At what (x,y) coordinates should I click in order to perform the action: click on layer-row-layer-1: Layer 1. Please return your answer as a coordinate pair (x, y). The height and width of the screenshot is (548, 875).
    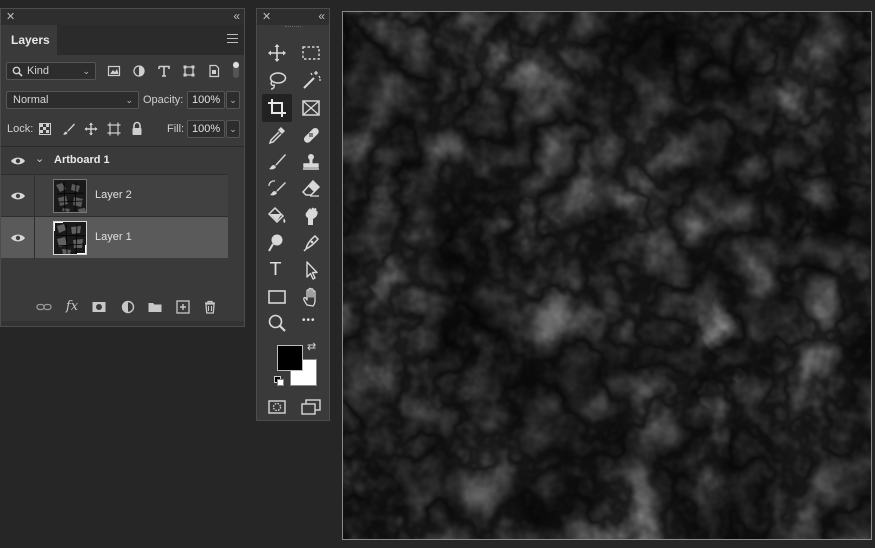
    Looking at the image, I should click on (114, 237).